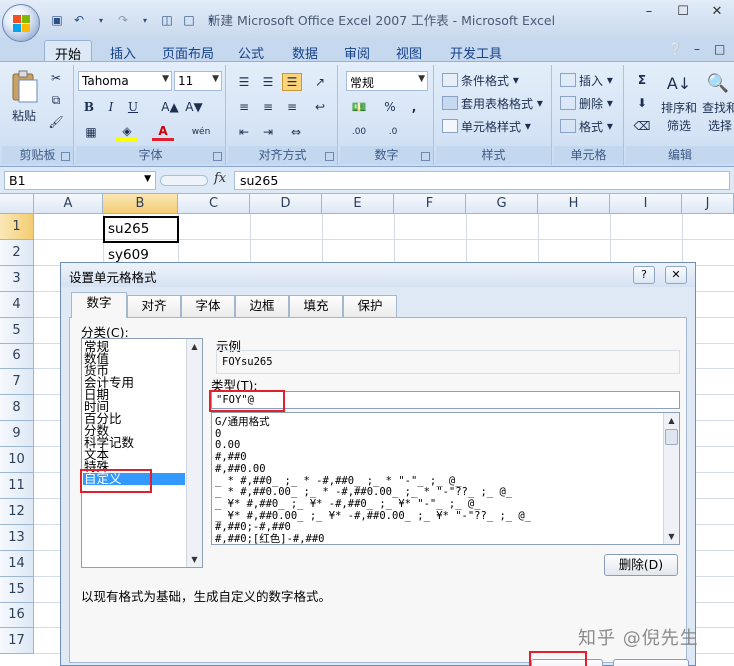  Describe the element at coordinates (480, 80) in the screenshot. I see `conditional-format-button: 条件格式 ▾` at that location.